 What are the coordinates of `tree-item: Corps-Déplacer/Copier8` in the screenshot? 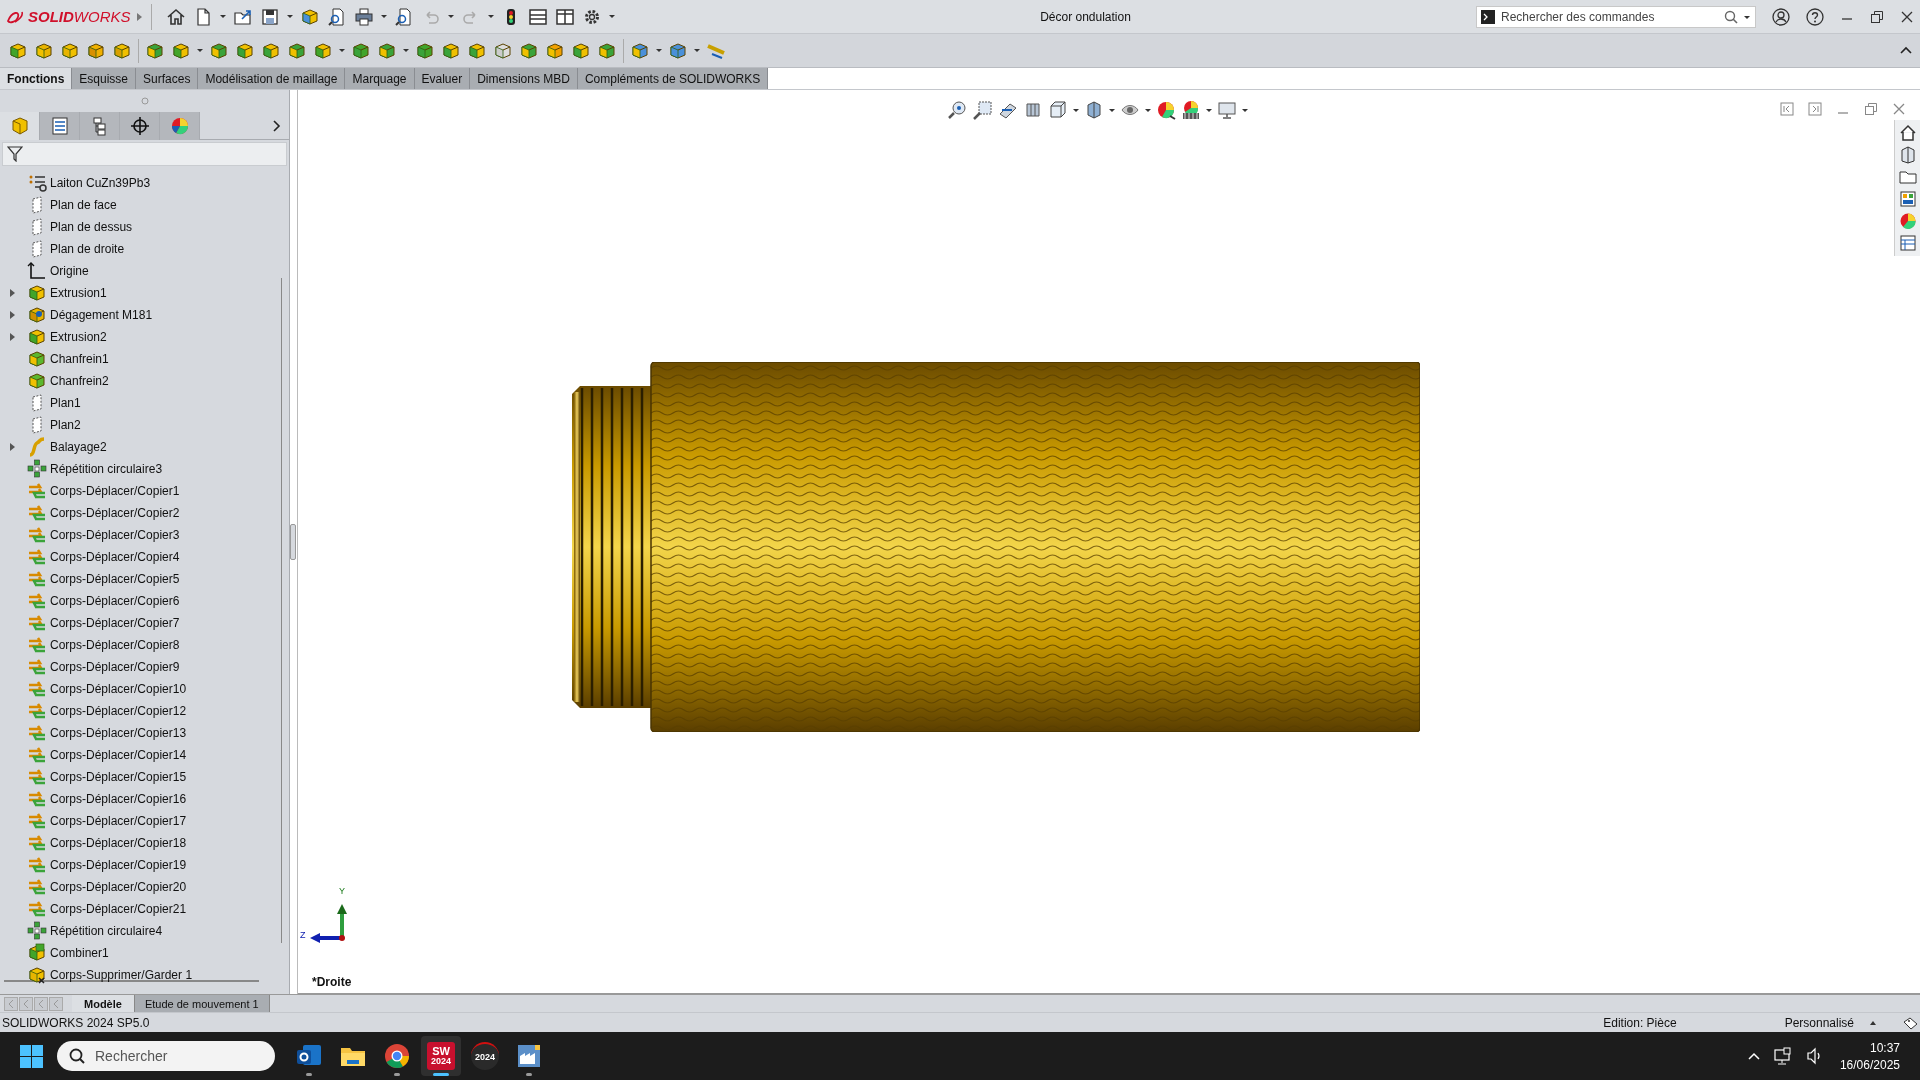 It's located at (115, 645).